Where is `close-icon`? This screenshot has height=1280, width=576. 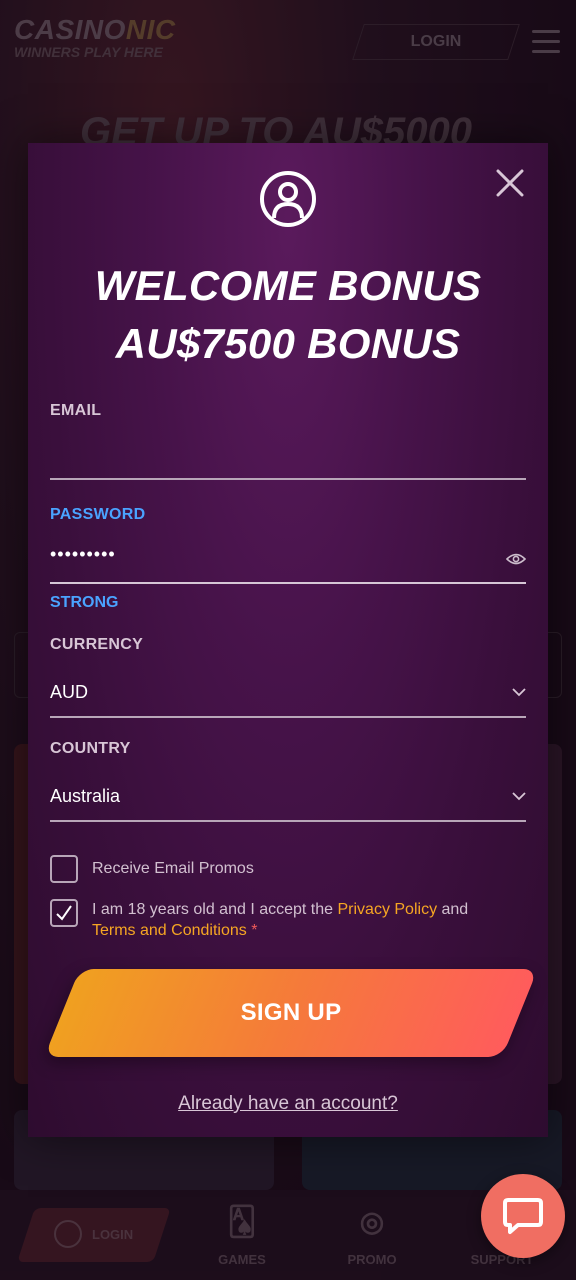 close-icon is located at coordinates (510, 183).